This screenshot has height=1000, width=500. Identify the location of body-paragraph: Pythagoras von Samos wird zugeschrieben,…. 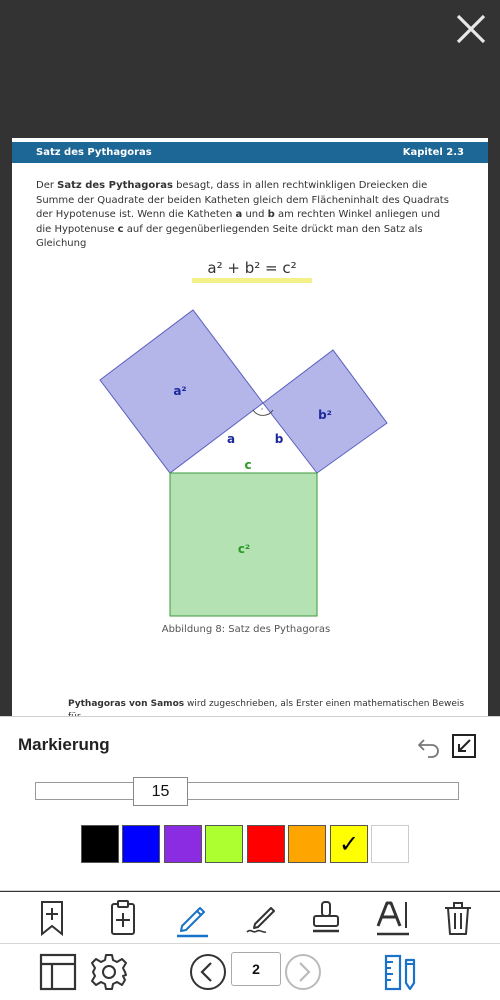
(268, 708).